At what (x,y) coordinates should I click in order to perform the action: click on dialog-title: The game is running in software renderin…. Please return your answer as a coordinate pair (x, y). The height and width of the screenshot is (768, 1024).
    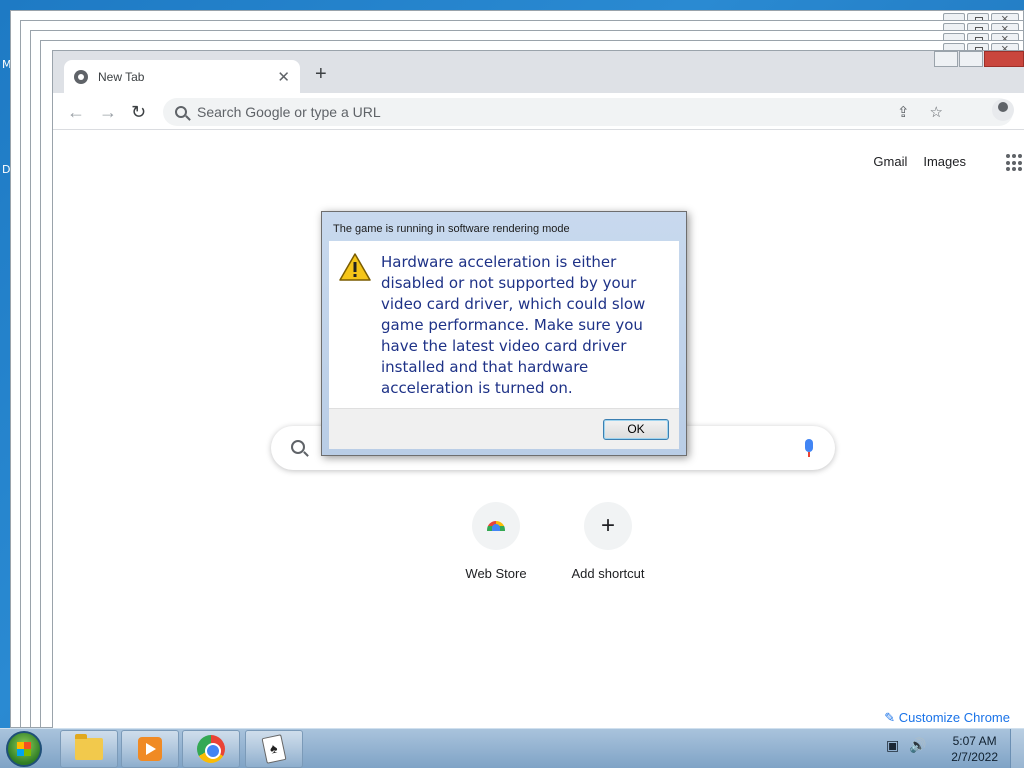
    Looking at the image, I should click on (451, 229).